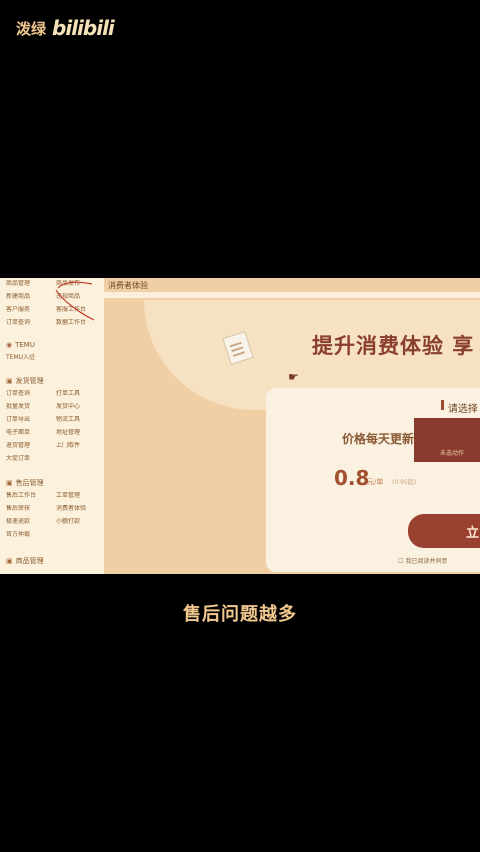 The width and height of the screenshot is (480, 852). Describe the element at coordinates (79, 420) in the screenshot. I see `sidebar-item: 物流工具` at that location.